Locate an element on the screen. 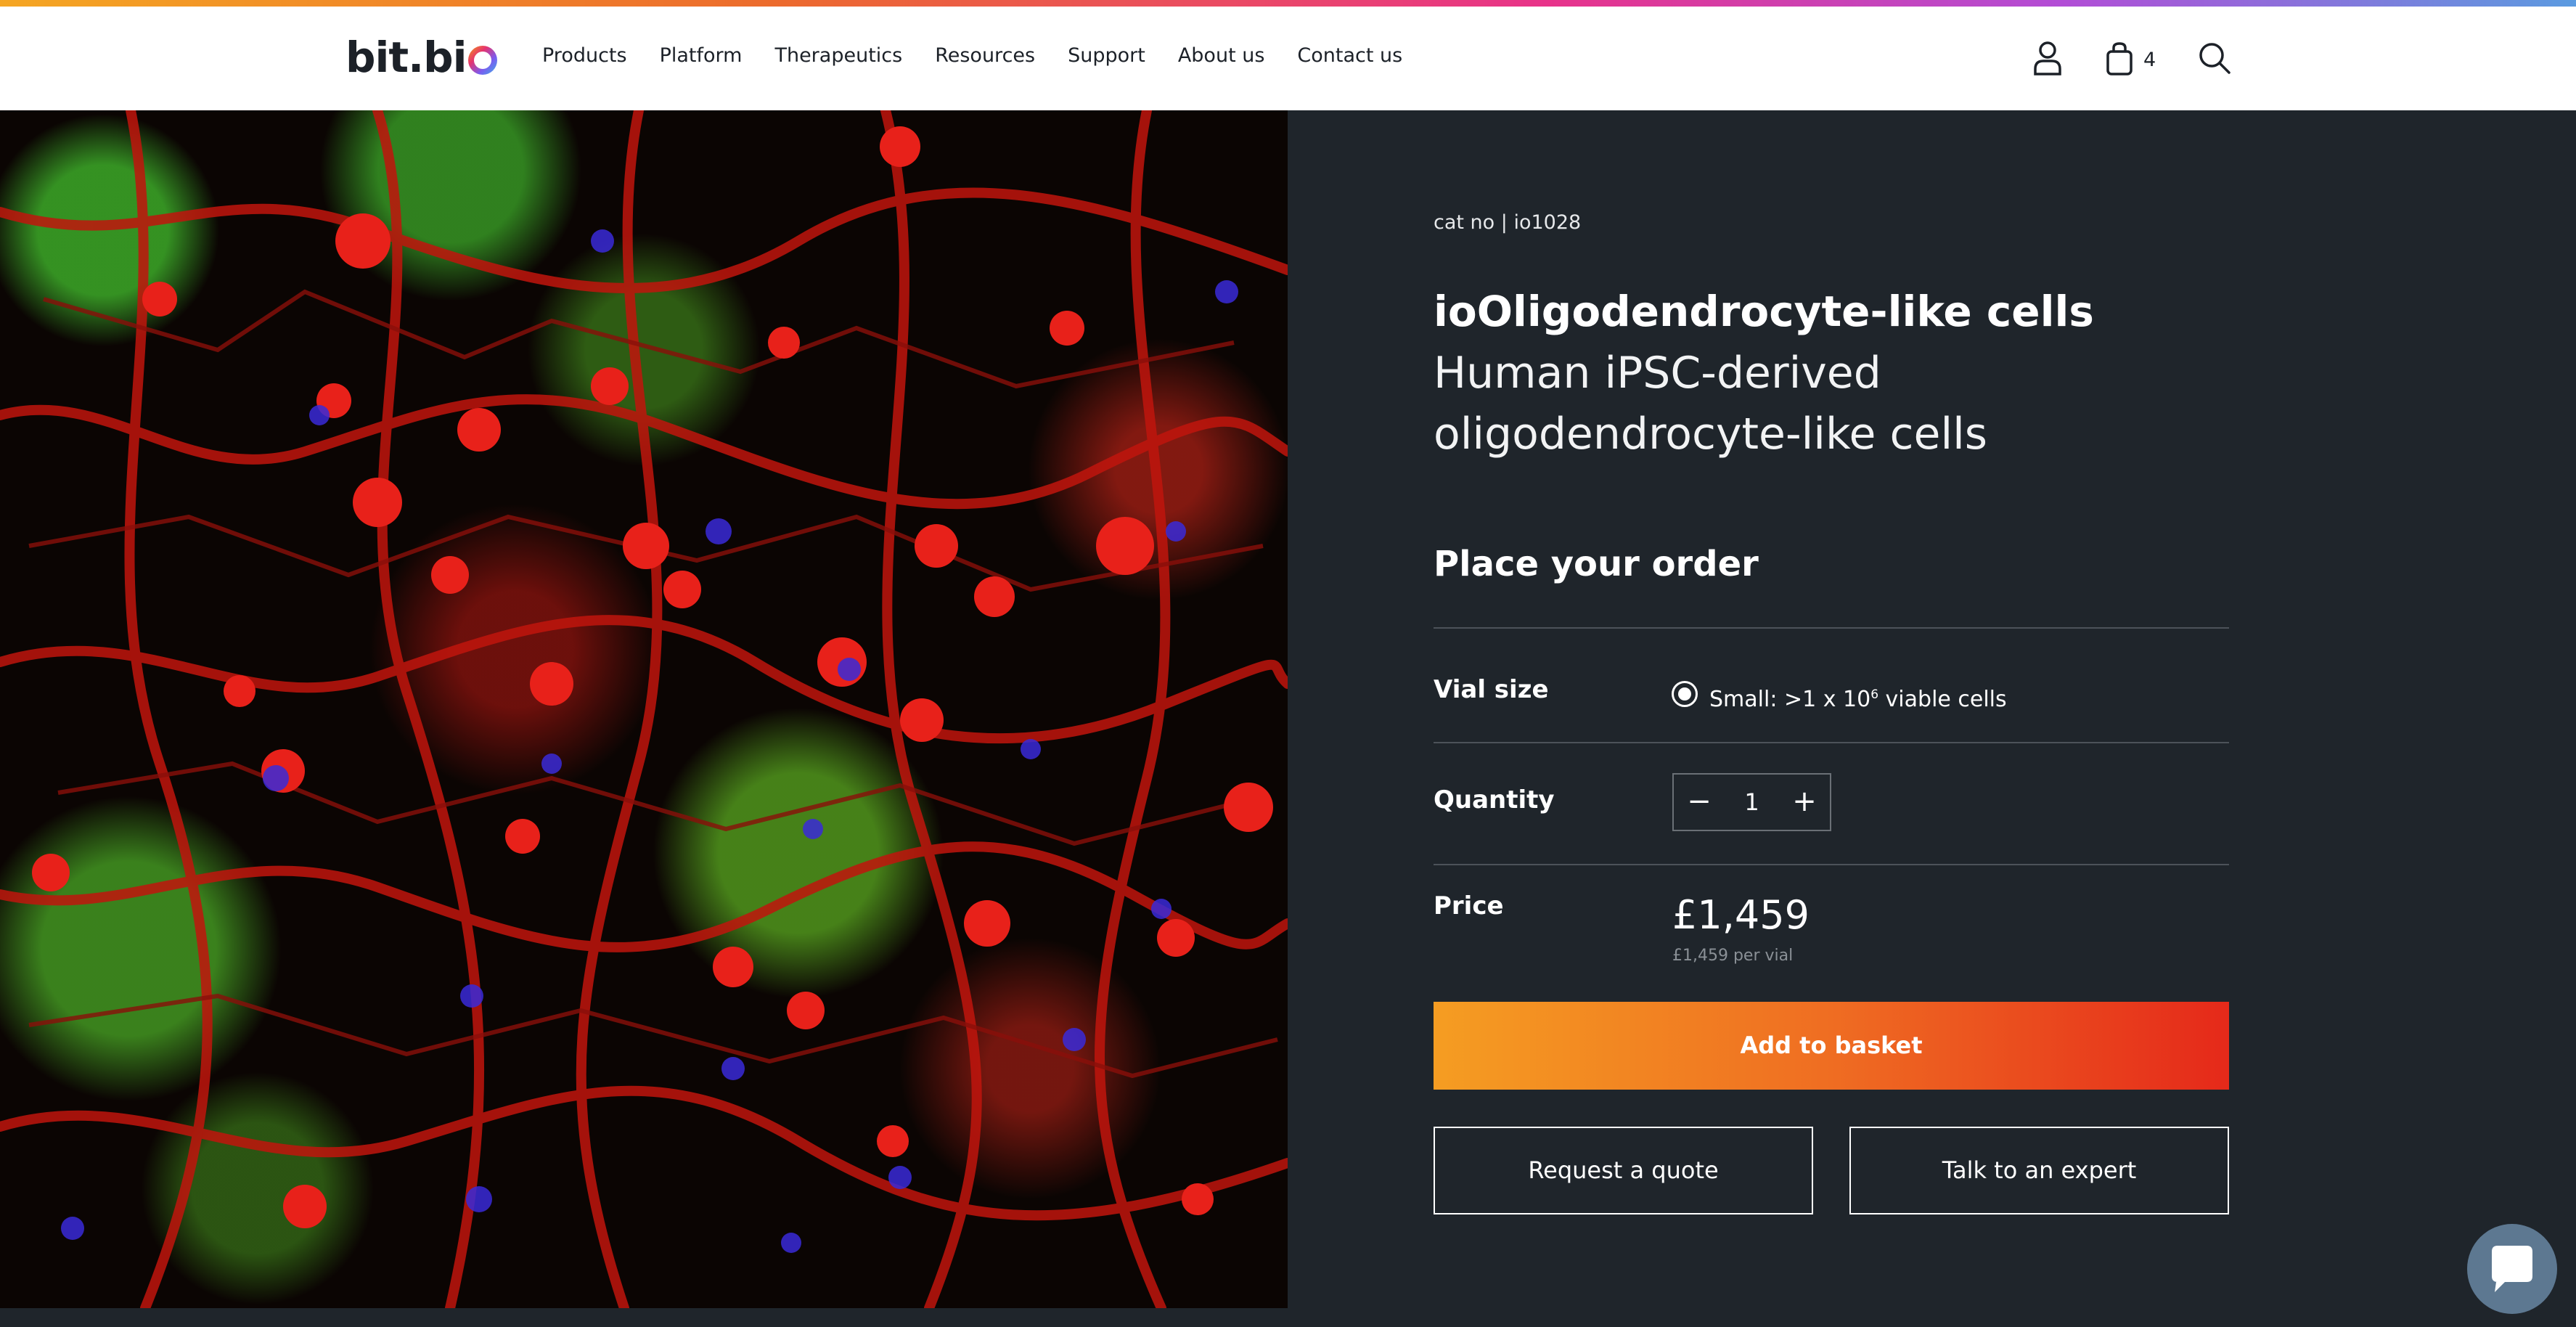 The image size is (2576, 1327). nav-resources: Resources is located at coordinates (985, 55).